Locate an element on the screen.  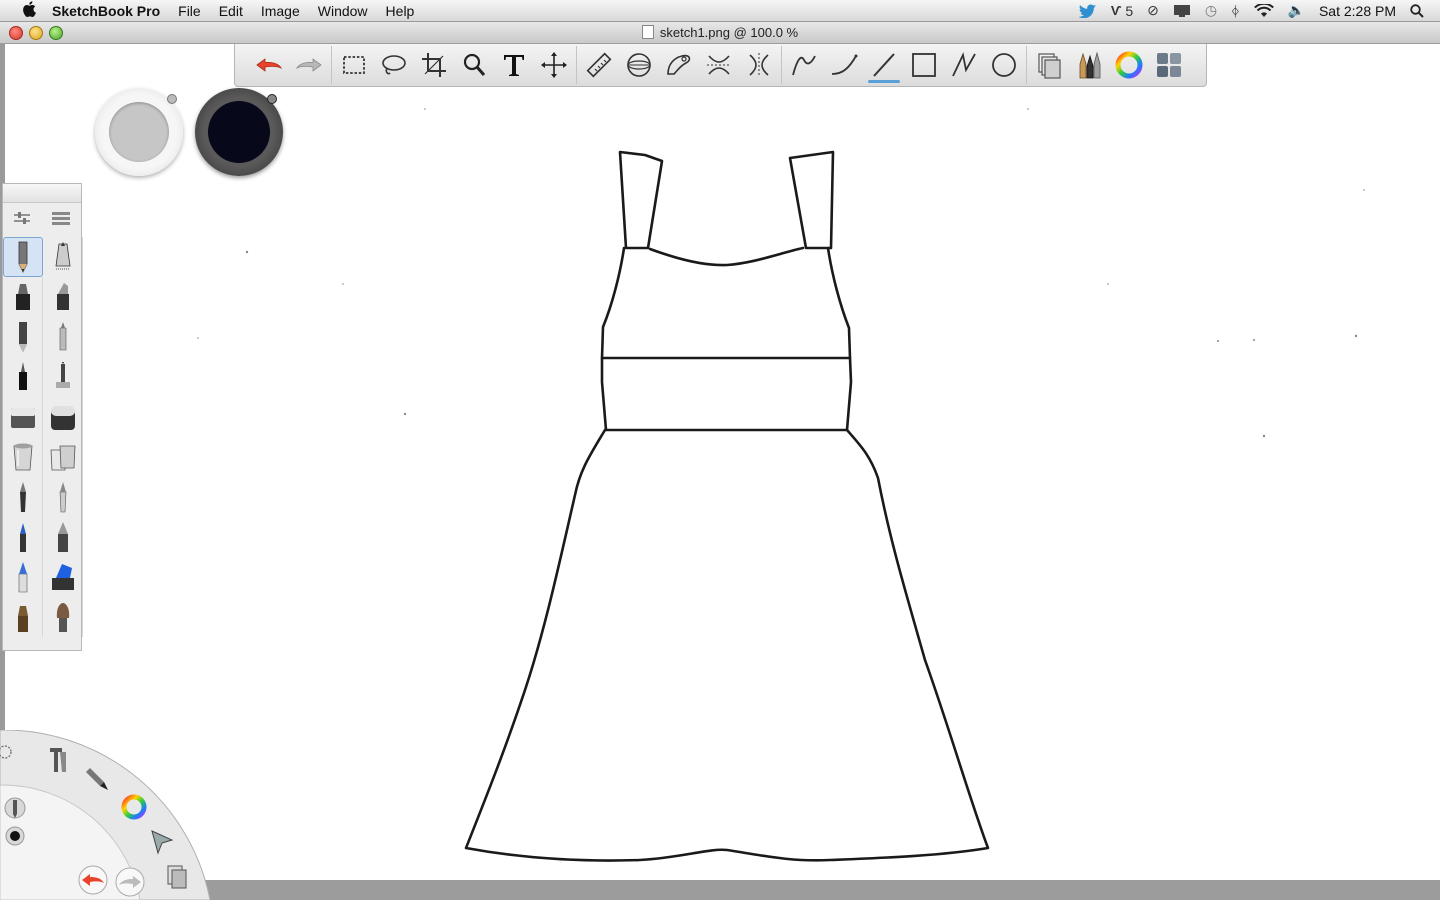
clock: Sat 2:28 PM is located at coordinates (1357, 11).